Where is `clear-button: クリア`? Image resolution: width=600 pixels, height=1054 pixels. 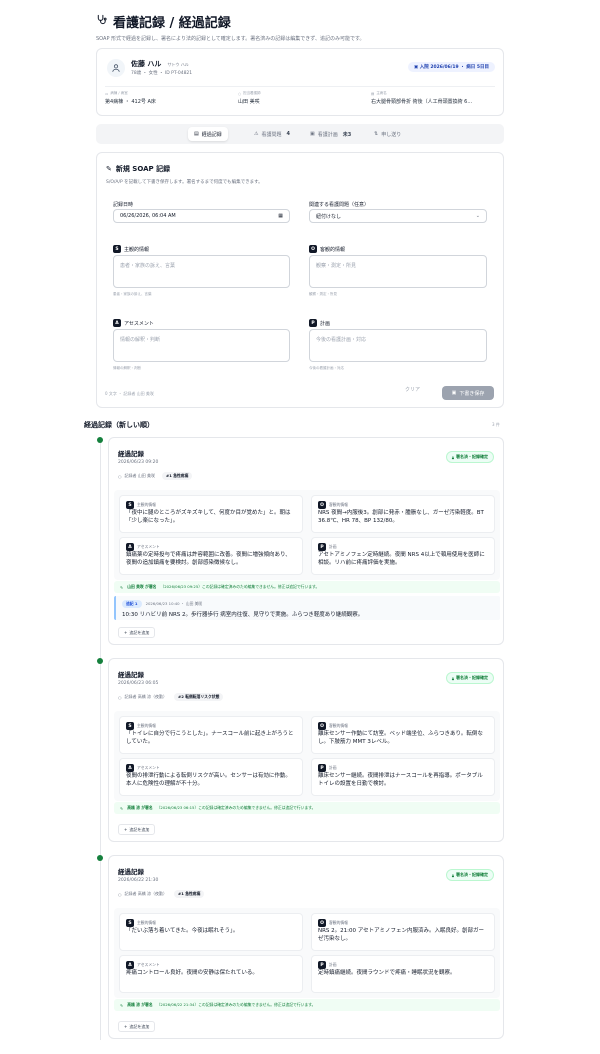 clear-button: クリア is located at coordinates (412, 389).